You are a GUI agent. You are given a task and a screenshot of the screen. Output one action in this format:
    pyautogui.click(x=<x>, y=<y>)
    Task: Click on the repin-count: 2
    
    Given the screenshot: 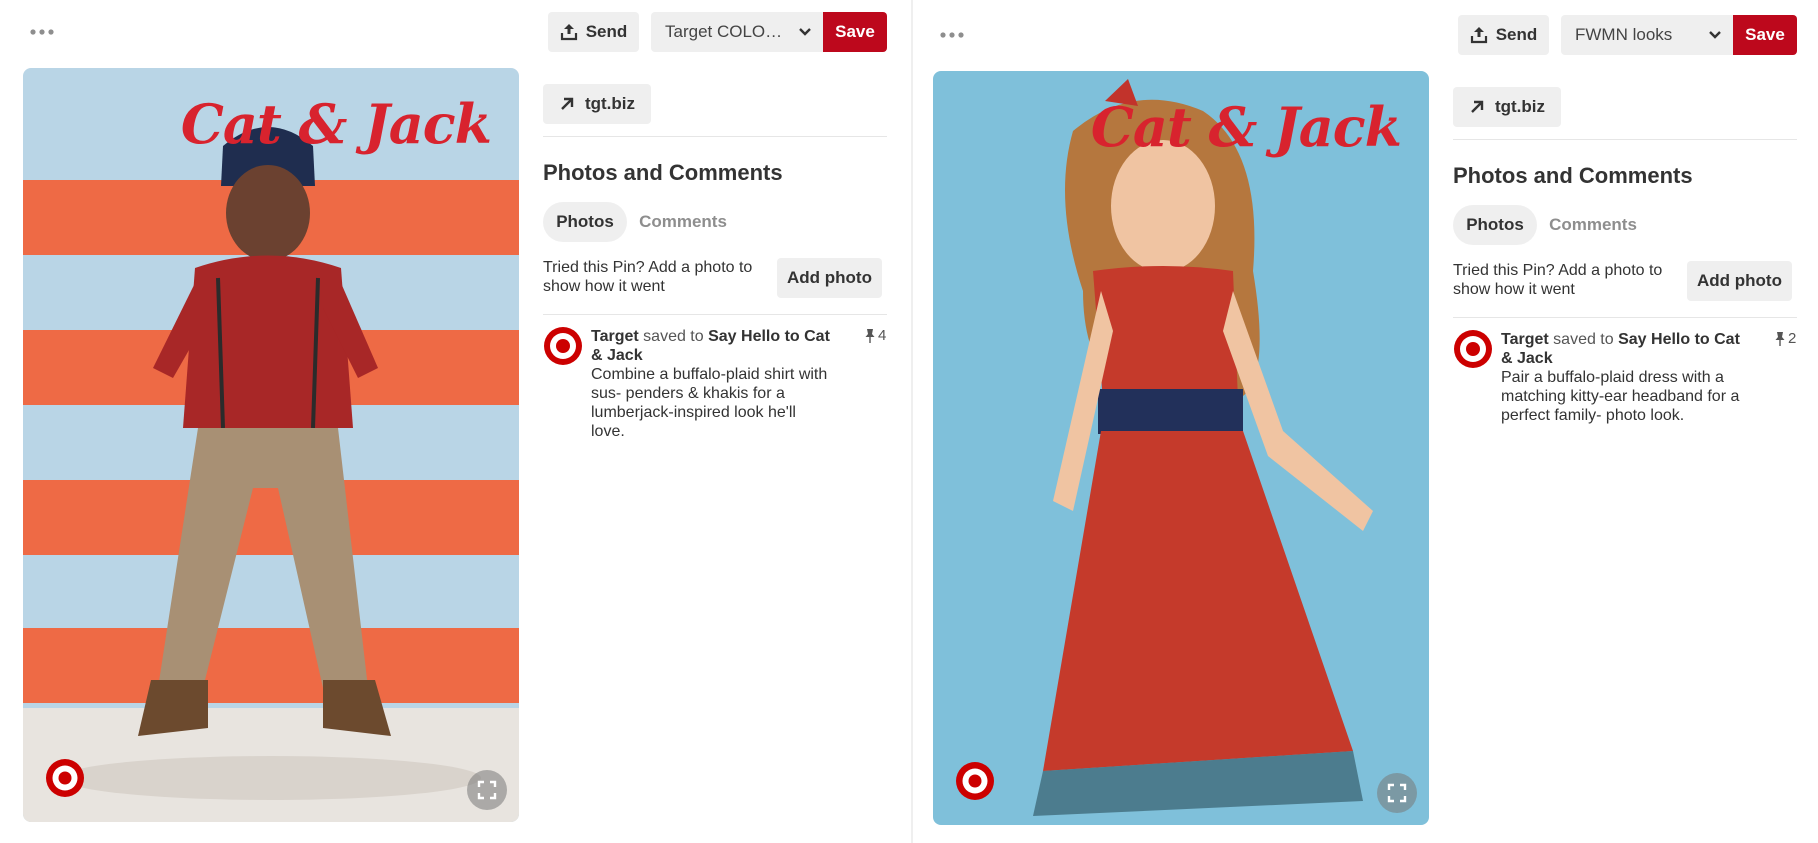 What is the action you would take?
    pyautogui.click(x=1785, y=338)
    